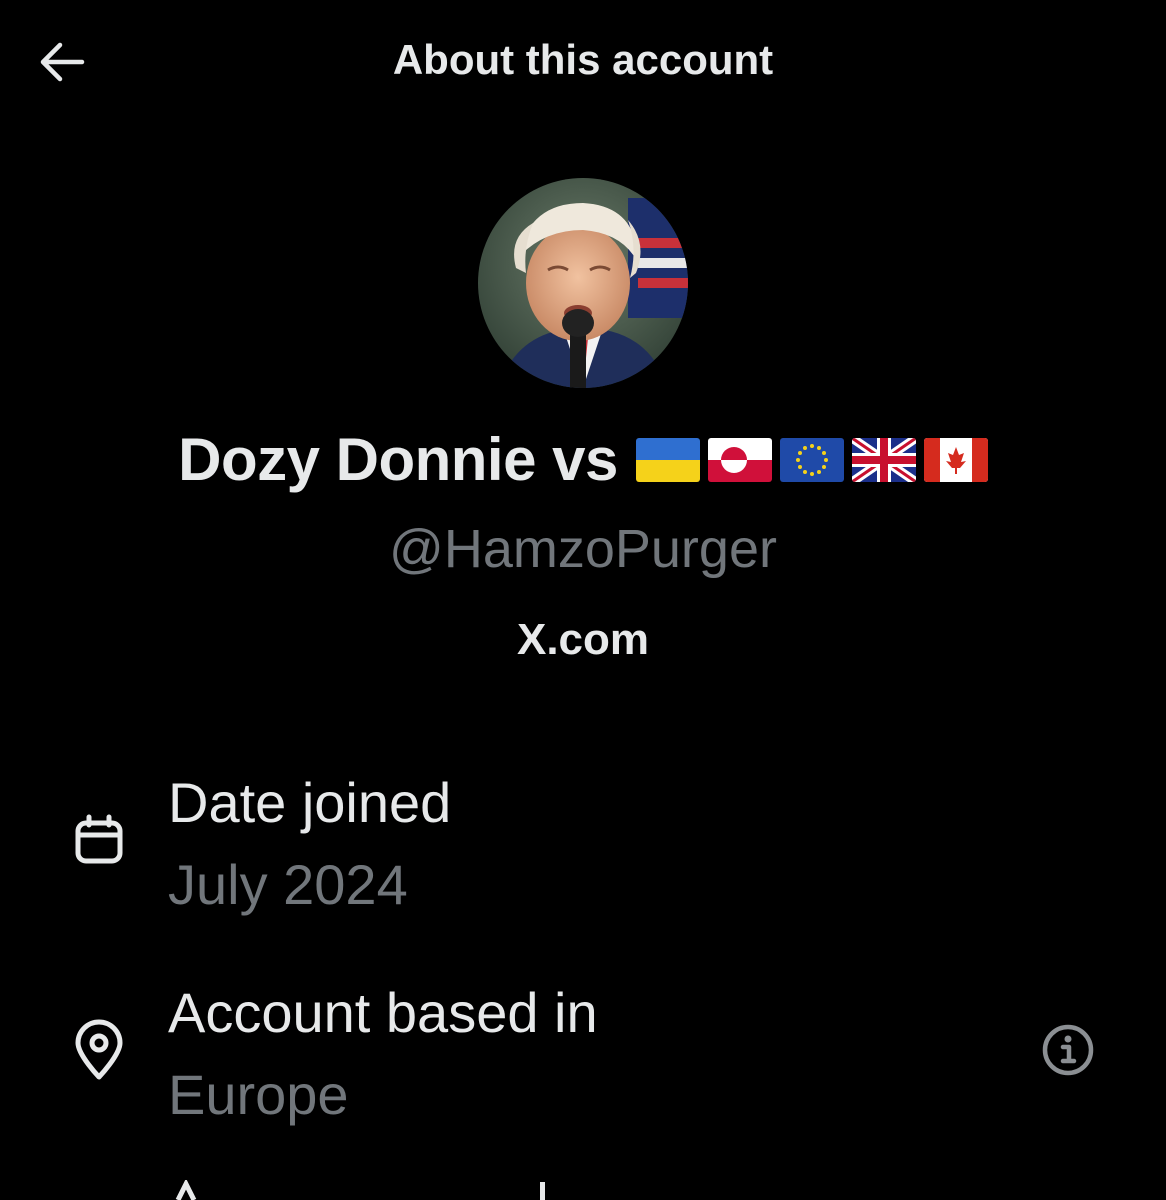  Describe the element at coordinates (667, 459) in the screenshot. I see `flag-ukraine` at that location.